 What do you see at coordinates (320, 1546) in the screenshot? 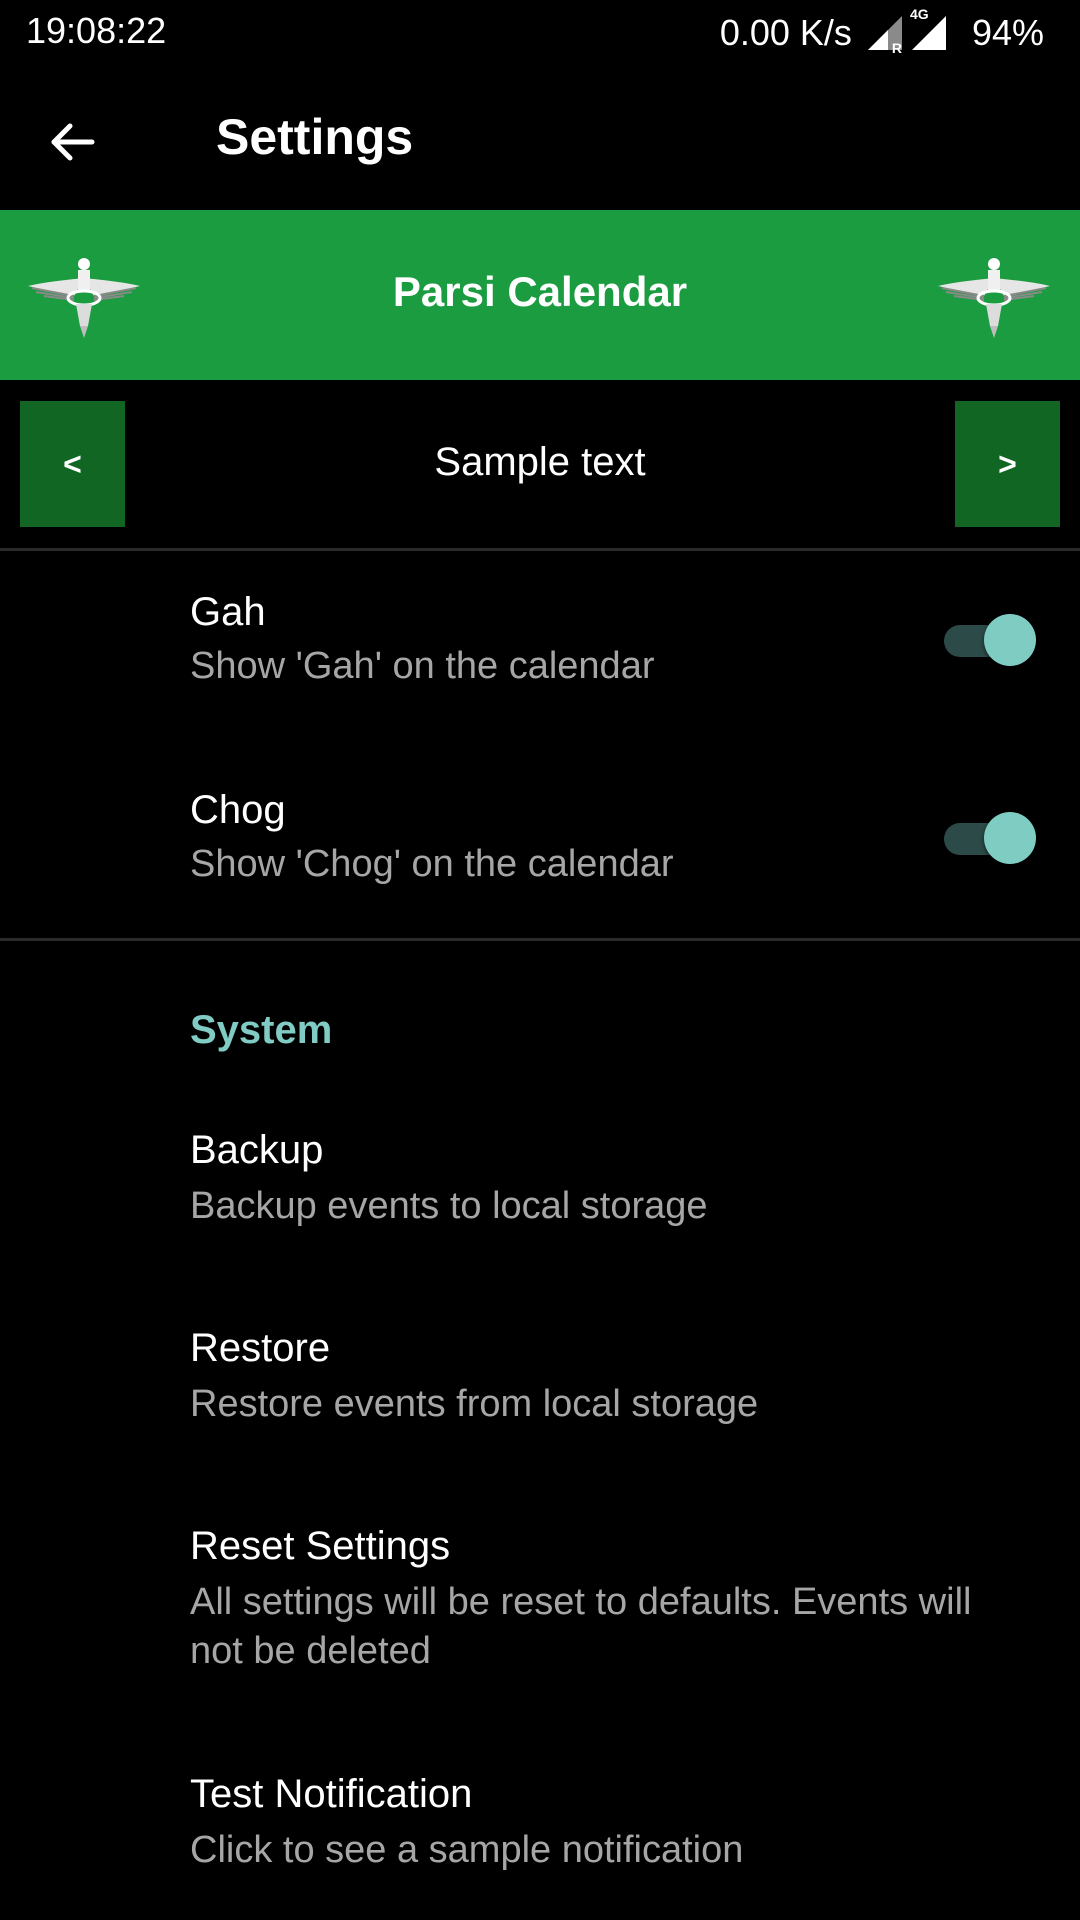
I see `pref-title: Reset Settings` at bounding box center [320, 1546].